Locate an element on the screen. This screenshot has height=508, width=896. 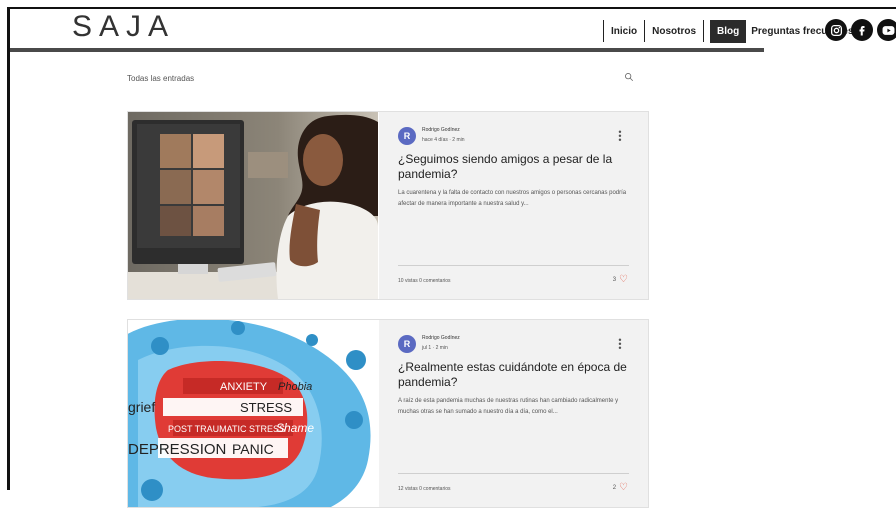
social-links is located at coordinates (860, 30).